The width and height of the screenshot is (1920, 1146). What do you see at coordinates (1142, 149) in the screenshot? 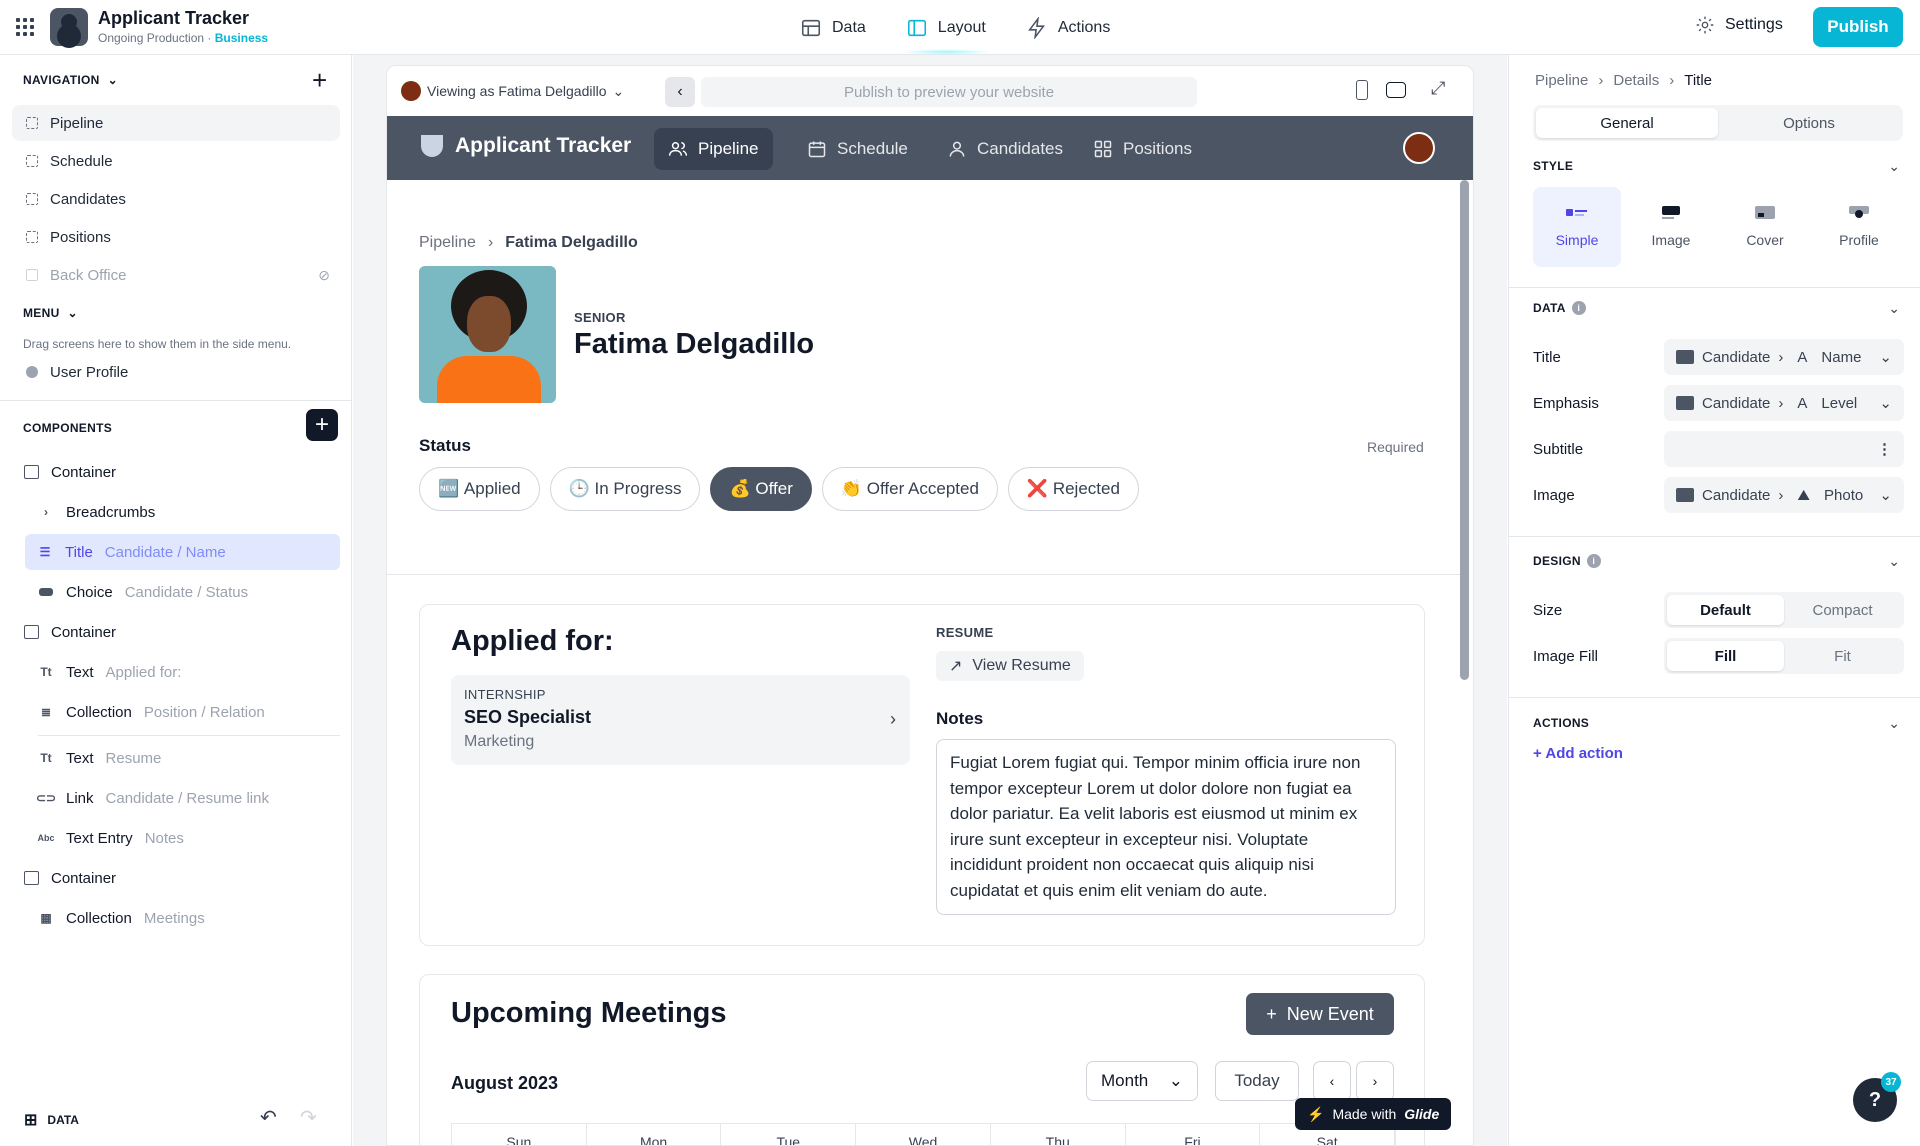
I see `app-nav-positions: Positions` at bounding box center [1142, 149].